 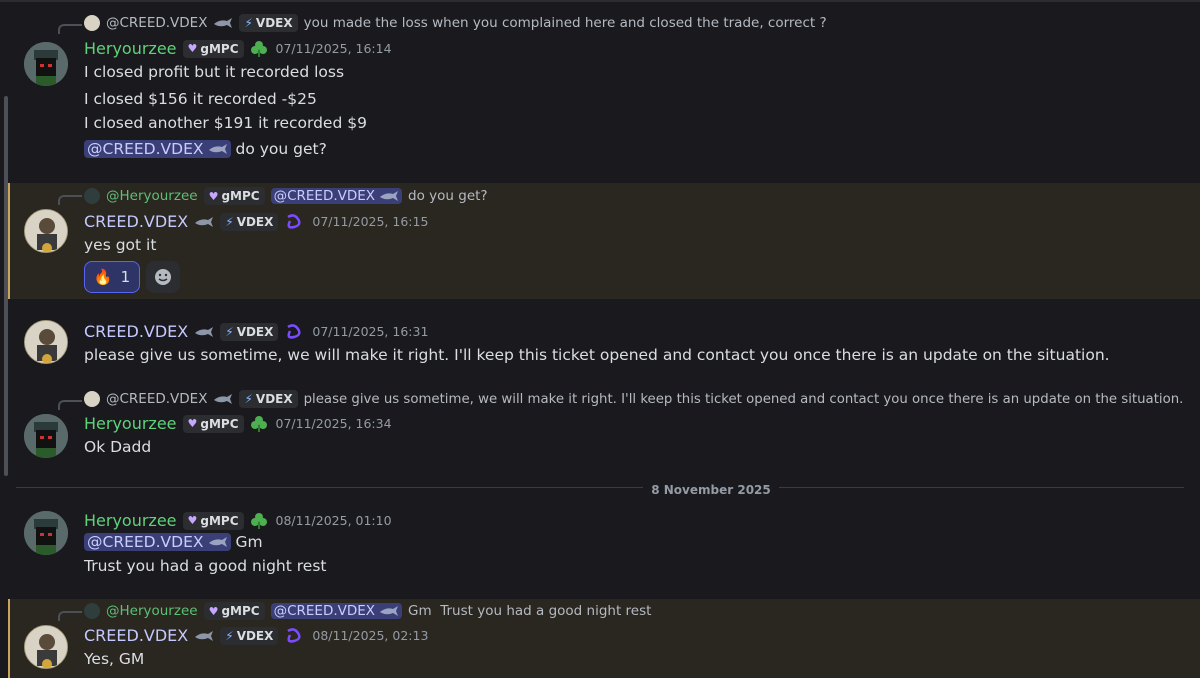 I want to click on smiley-icon, so click(x=163, y=277).